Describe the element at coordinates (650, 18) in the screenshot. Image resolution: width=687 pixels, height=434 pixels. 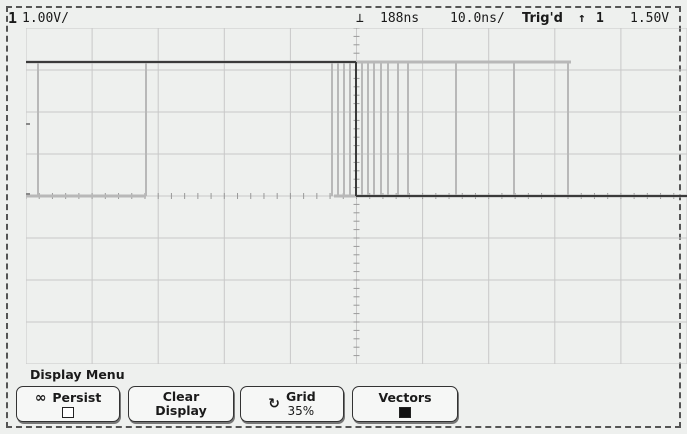
I see `trigger-level: 1.50V` at that location.